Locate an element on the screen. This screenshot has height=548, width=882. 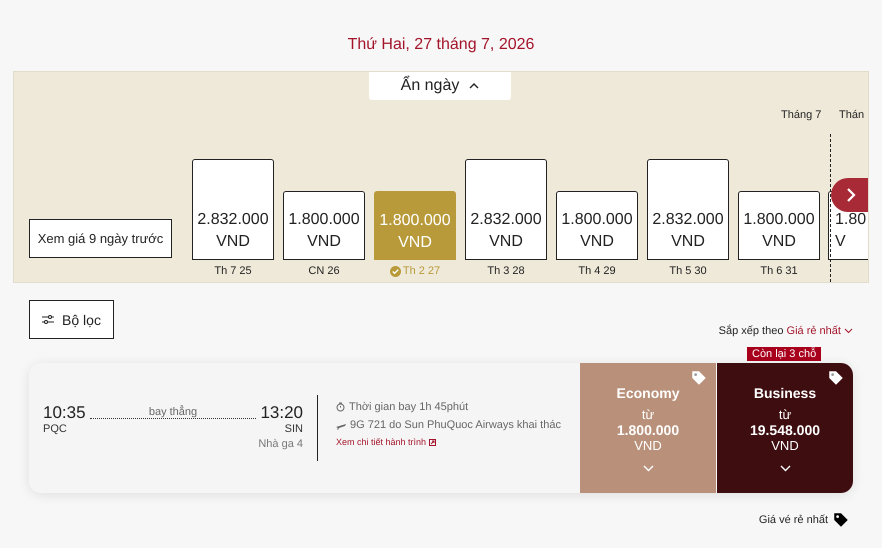
day-label: CN 26 is located at coordinates (324, 271).